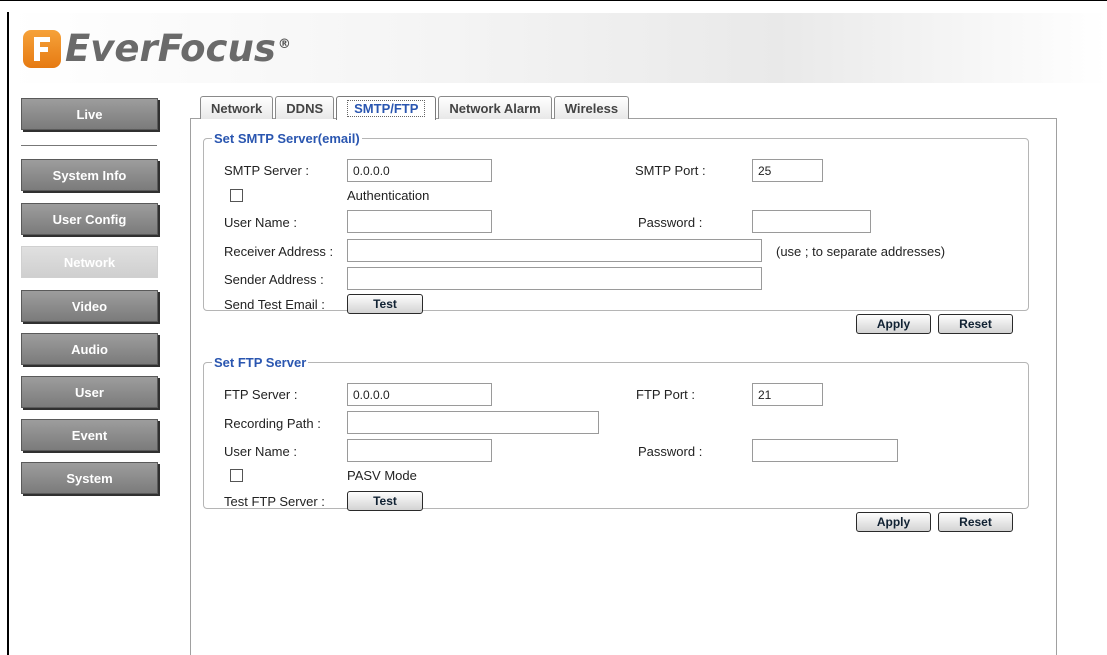  What do you see at coordinates (274, 279) in the screenshot?
I see `sender-address-label: Sender Address :` at bounding box center [274, 279].